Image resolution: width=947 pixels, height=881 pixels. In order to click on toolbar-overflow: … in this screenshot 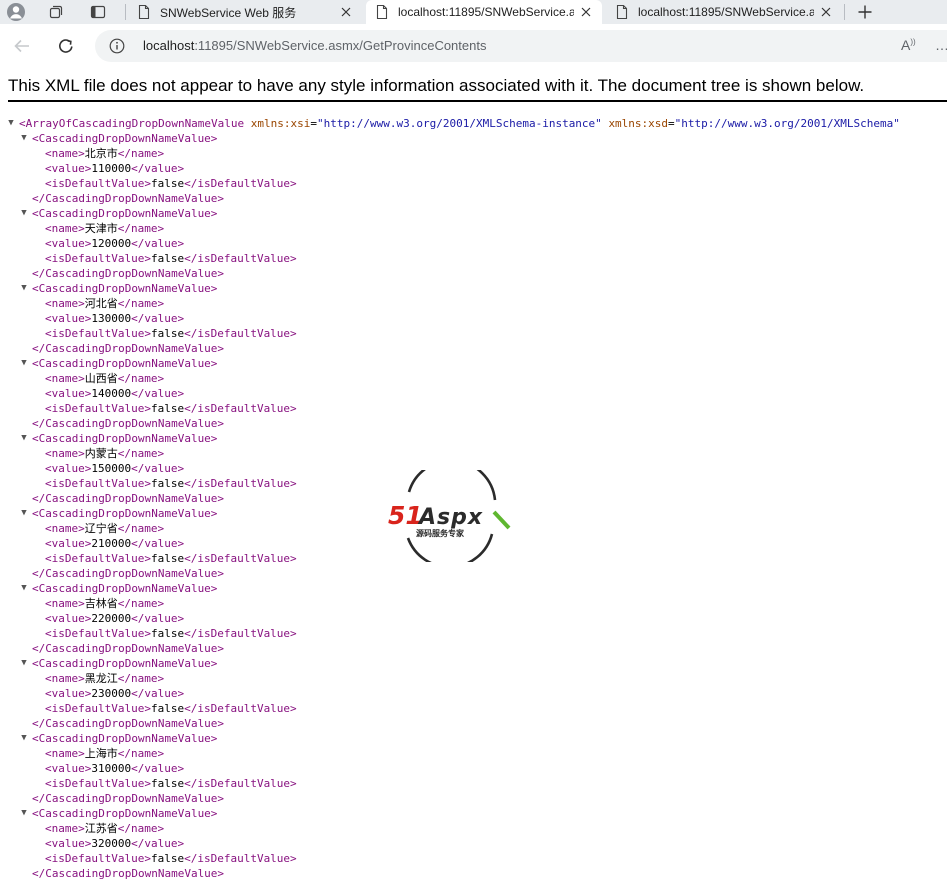, I will do `click(941, 45)`.